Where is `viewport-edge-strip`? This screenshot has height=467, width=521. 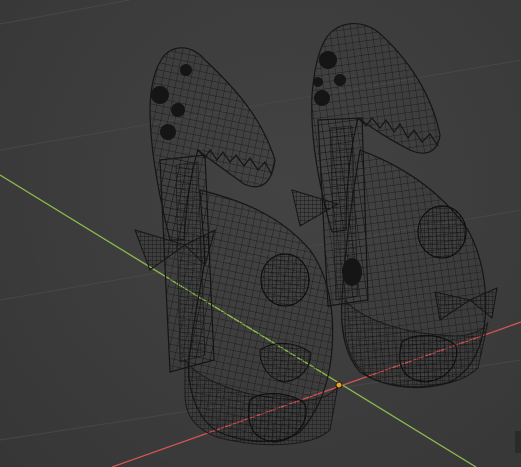
viewport-edge-strip is located at coordinates (518, 442).